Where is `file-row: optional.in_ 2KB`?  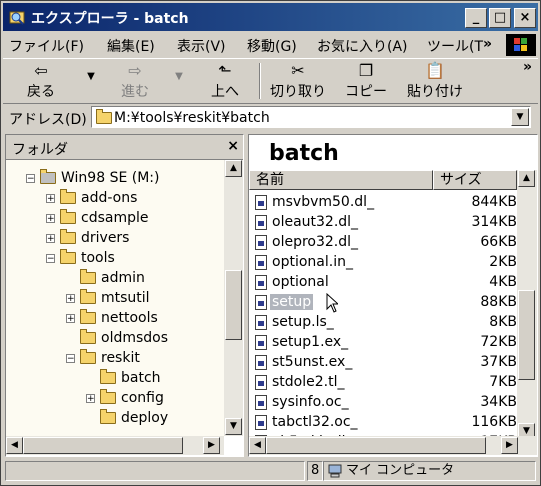
file-row: optional.in_ 2KB is located at coordinates (383, 263).